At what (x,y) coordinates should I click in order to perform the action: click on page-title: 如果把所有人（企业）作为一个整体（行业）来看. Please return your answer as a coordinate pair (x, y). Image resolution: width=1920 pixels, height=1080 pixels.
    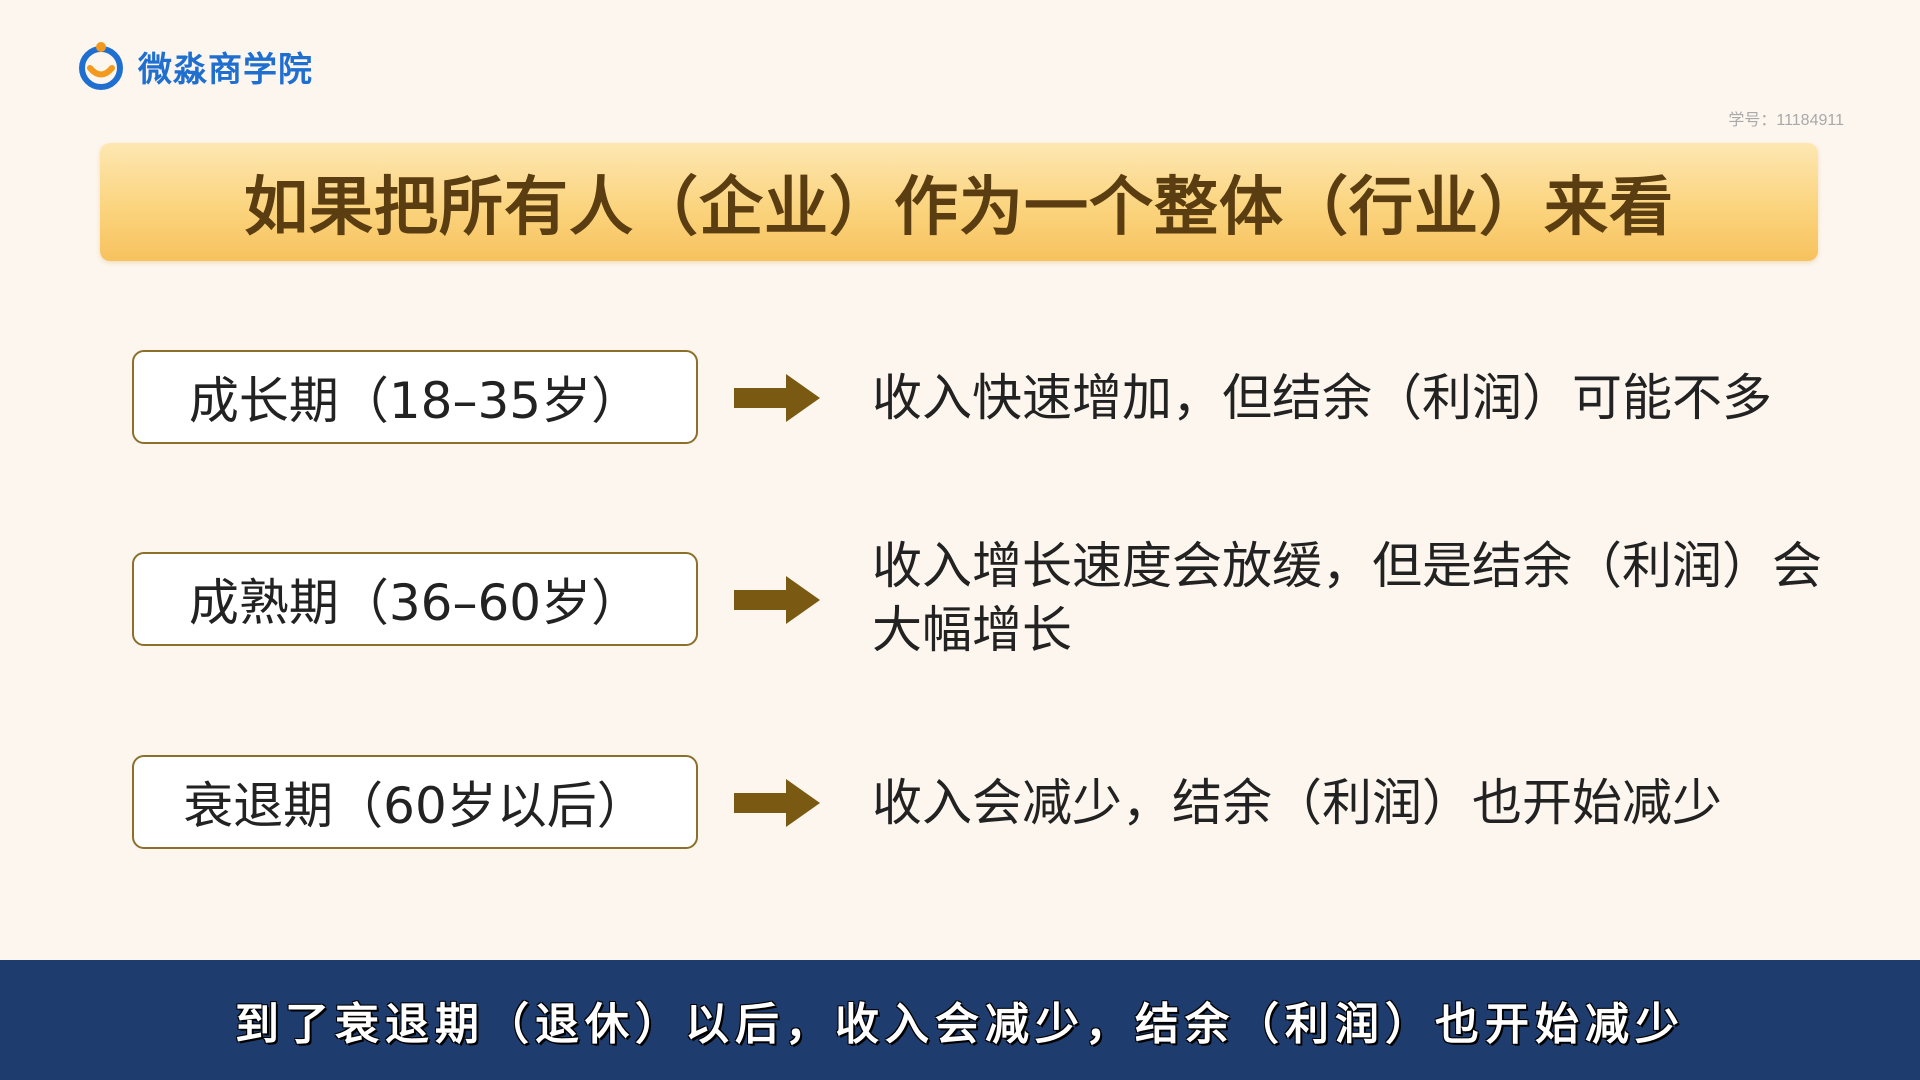
    Looking at the image, I should click on (959, 208).